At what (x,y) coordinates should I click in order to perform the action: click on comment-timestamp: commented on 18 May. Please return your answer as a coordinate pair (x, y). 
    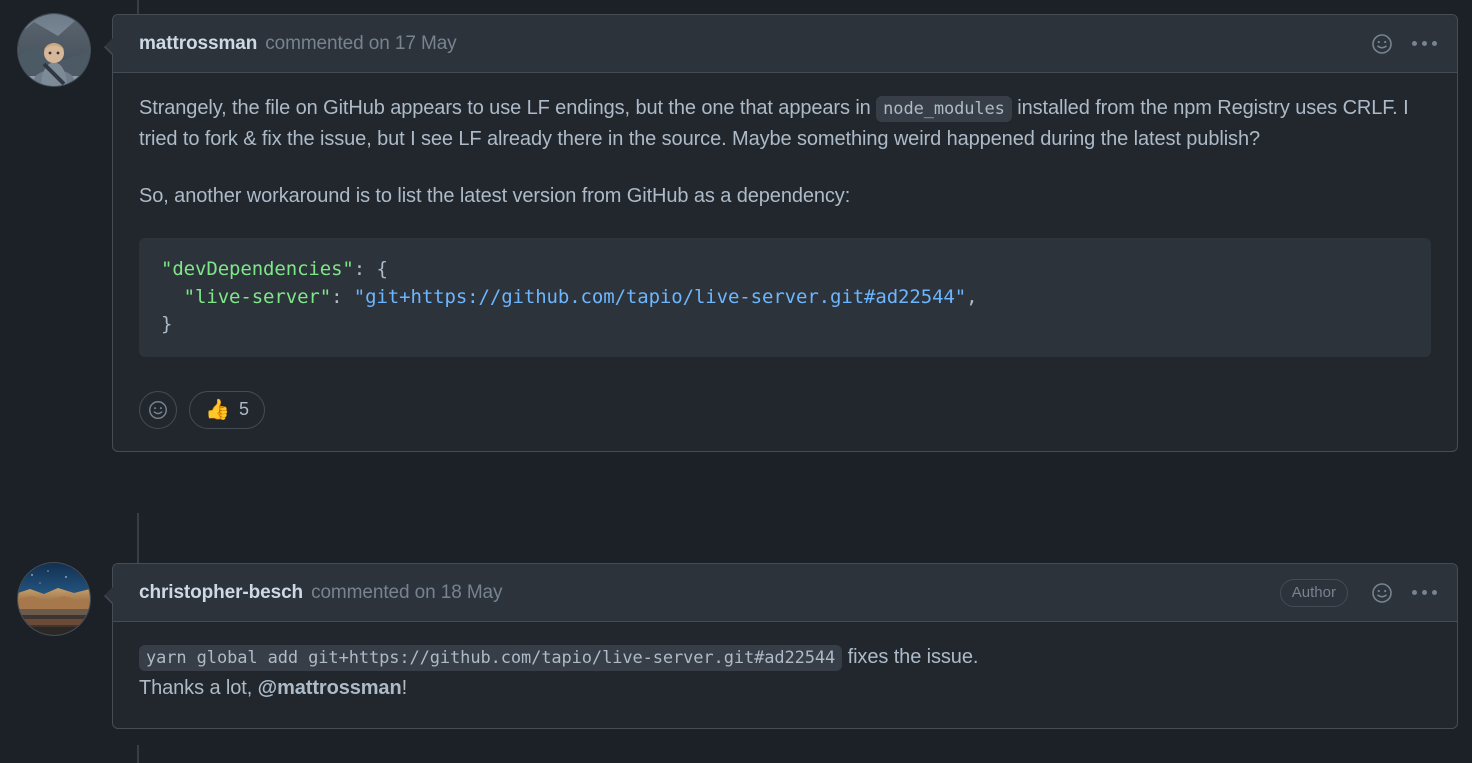
    Looking at the image, I should click on (407, 592).